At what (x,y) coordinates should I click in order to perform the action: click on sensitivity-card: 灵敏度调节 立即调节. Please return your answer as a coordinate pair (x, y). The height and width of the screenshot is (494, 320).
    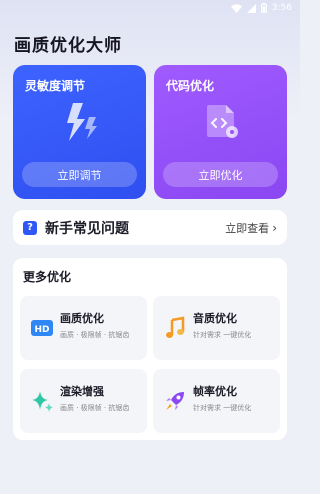
    Looking at the image, I should click on (79, 132).